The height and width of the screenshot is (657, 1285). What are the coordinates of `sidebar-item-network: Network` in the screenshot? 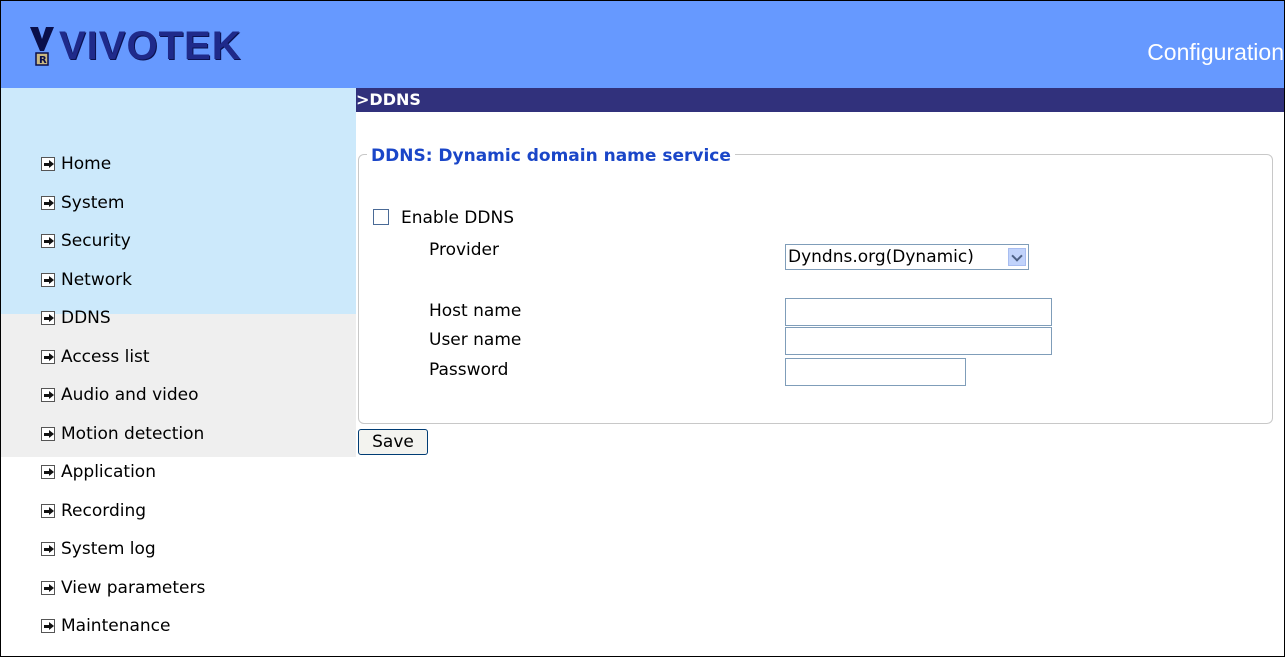 It's located at (123, 280).